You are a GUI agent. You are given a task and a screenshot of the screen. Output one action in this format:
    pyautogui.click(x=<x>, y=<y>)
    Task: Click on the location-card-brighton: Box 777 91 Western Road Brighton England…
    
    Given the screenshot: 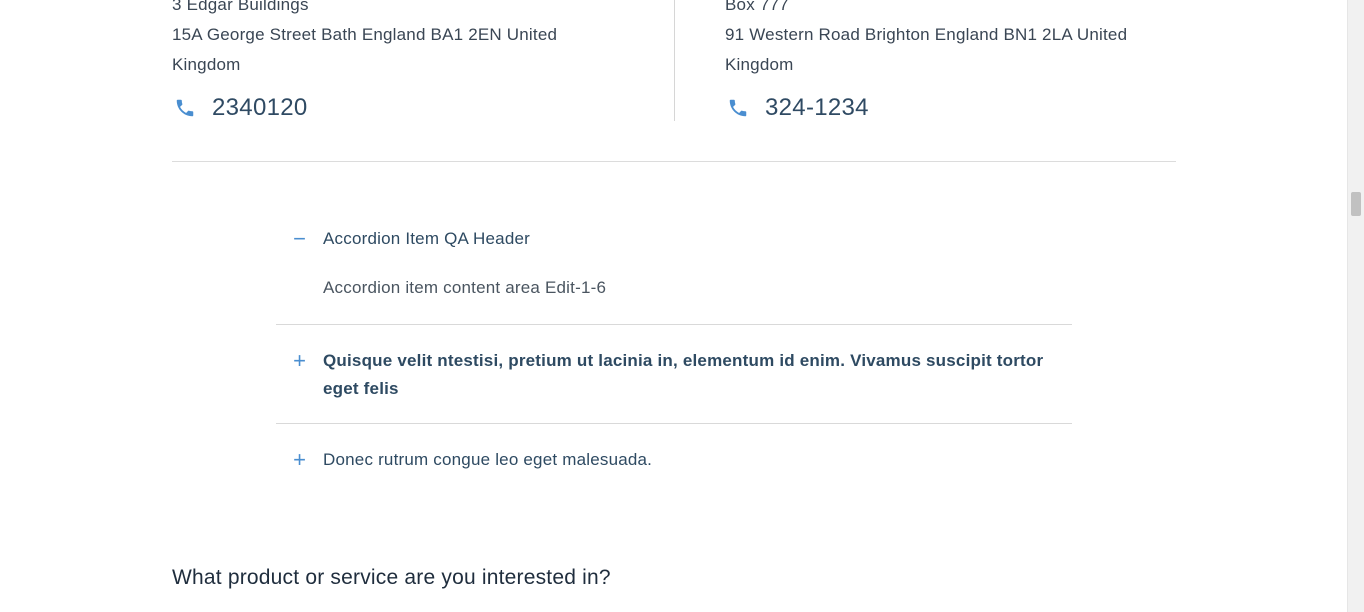 What is the action you would take?
    pyautogui.click(x=950, y=61)
    